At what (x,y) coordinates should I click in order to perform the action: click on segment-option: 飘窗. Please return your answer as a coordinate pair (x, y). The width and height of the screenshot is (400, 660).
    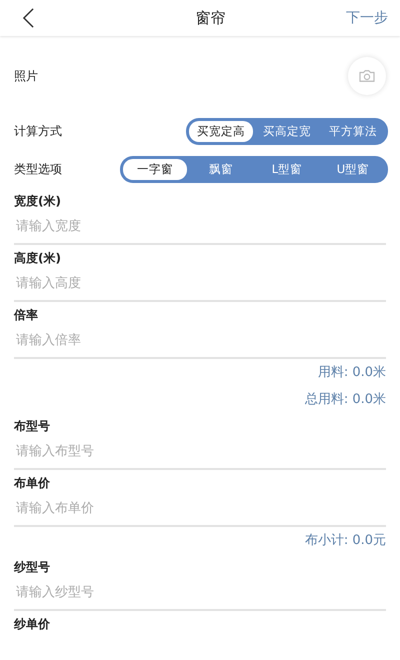
    Looking at the image, I should click on (221, 169).